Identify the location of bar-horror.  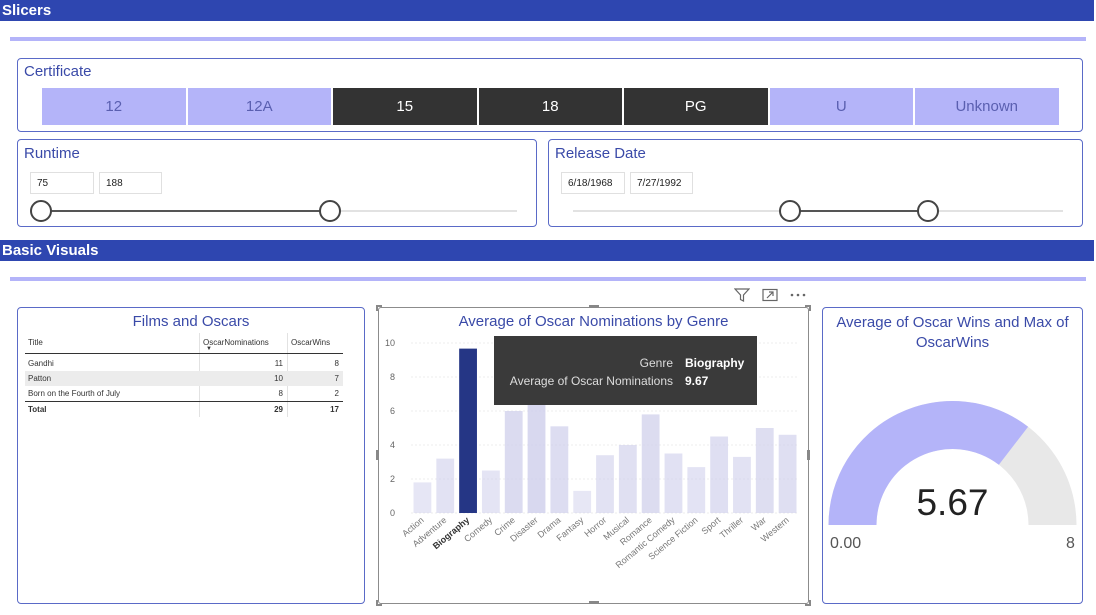
(605, 484).